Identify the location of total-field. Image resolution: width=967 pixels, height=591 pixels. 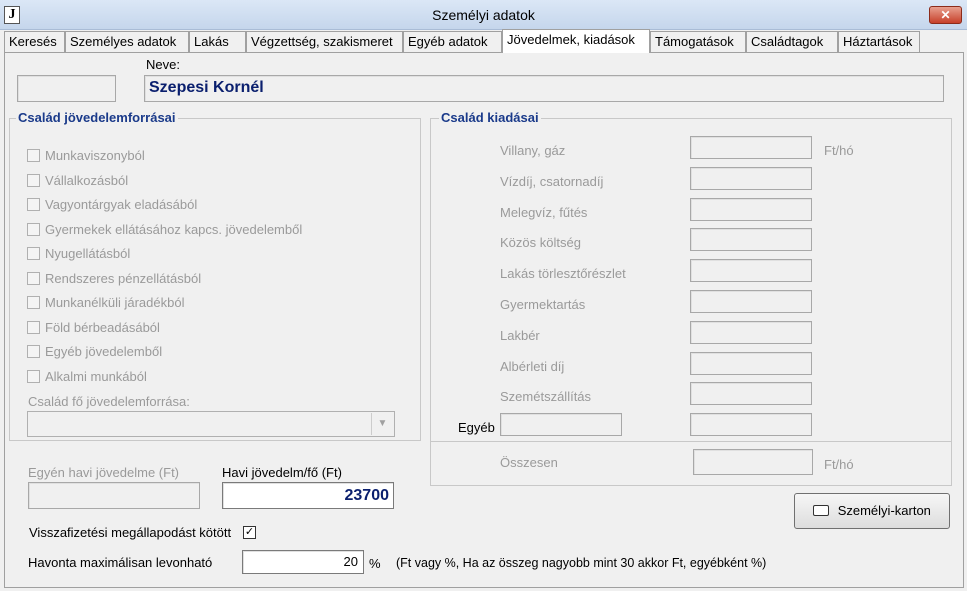
(753, 462).